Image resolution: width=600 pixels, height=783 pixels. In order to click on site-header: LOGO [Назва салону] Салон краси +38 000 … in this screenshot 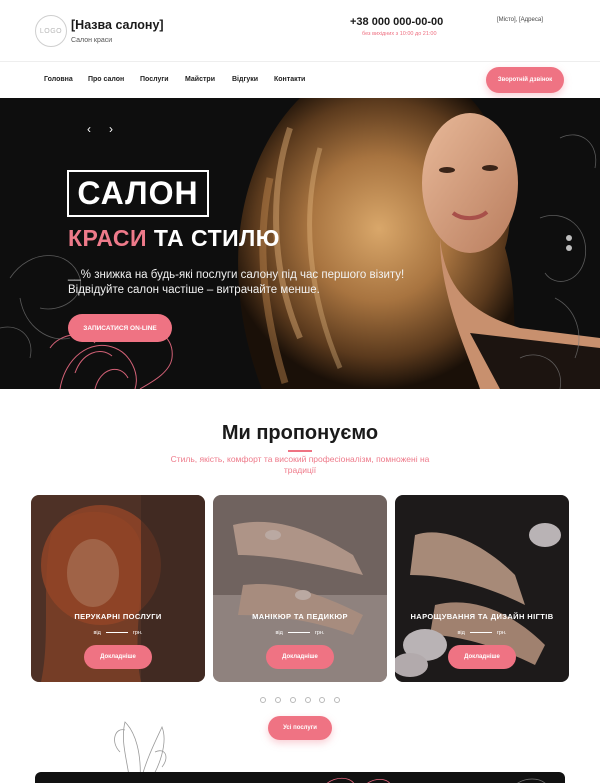, I will do `click(300, 31)`.